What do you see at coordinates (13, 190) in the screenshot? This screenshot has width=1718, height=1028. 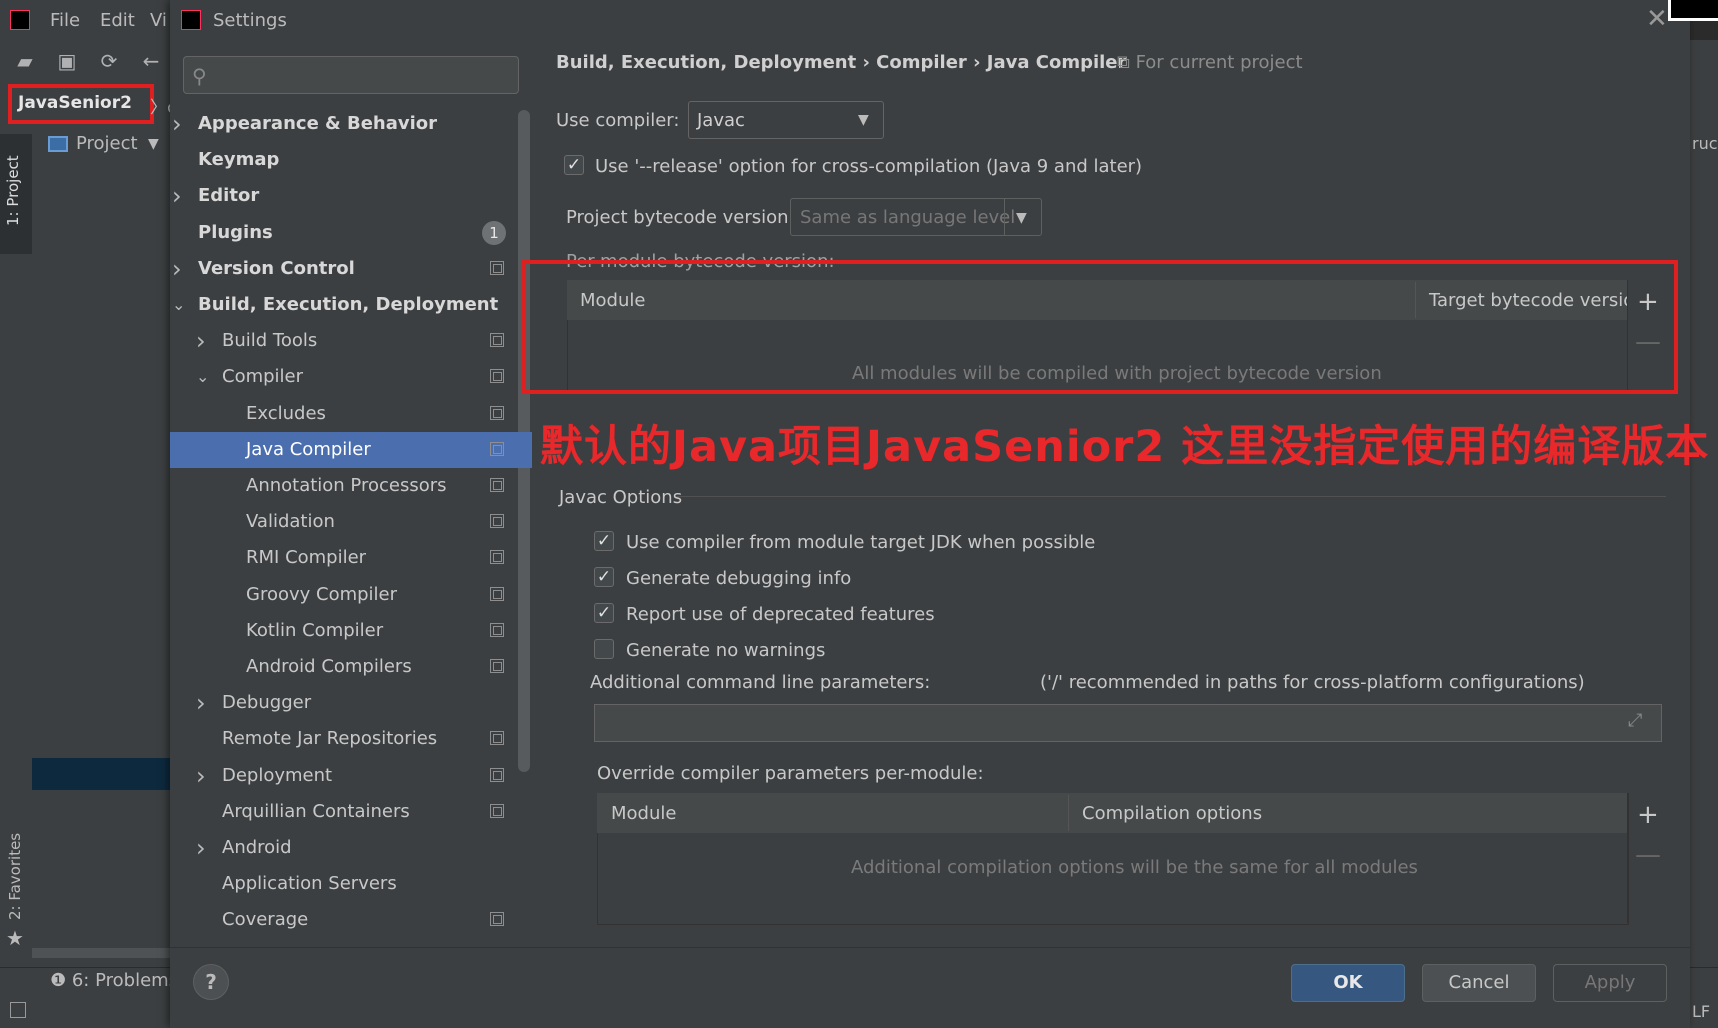 I see `tool-tab-project-label: 1: Project` at bounding box center [13, 190].